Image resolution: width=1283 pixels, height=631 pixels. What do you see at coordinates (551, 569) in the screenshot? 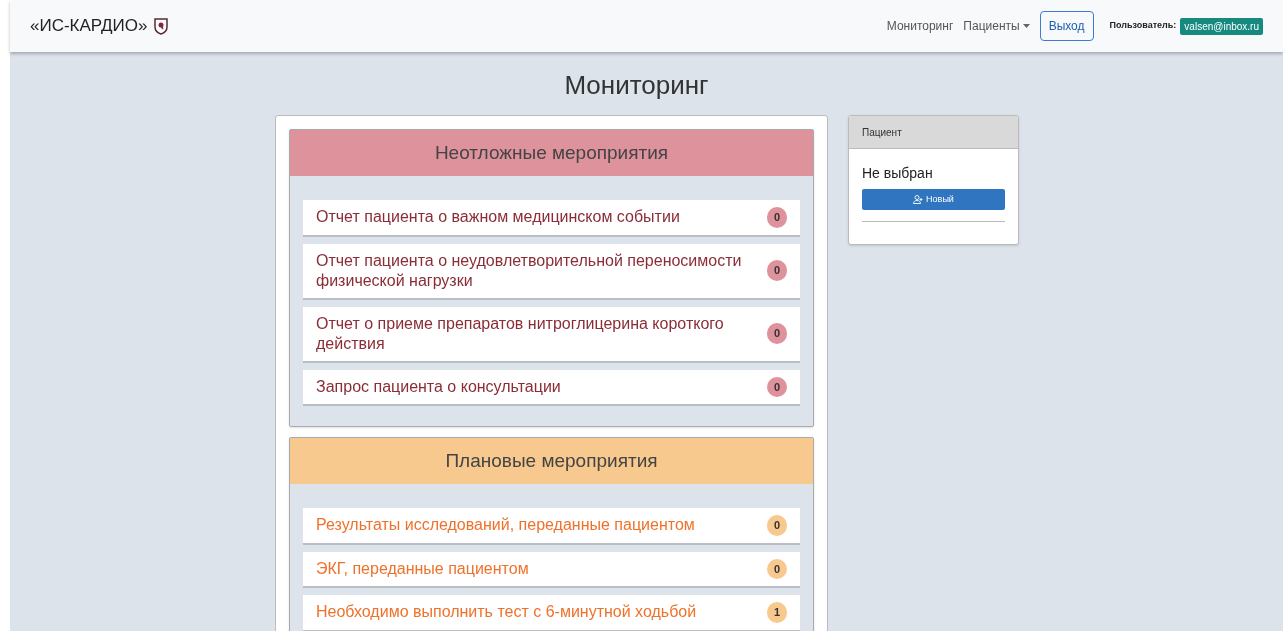
I see `event-row: ЭКГ, переданные пациентом 0` at bounding box center [551, 569].